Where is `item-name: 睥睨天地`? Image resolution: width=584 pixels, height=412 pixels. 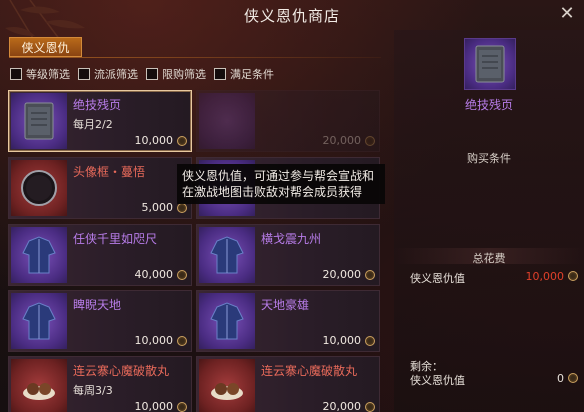
item-name: 睥睨天地 is located at coordinates (97, 305).